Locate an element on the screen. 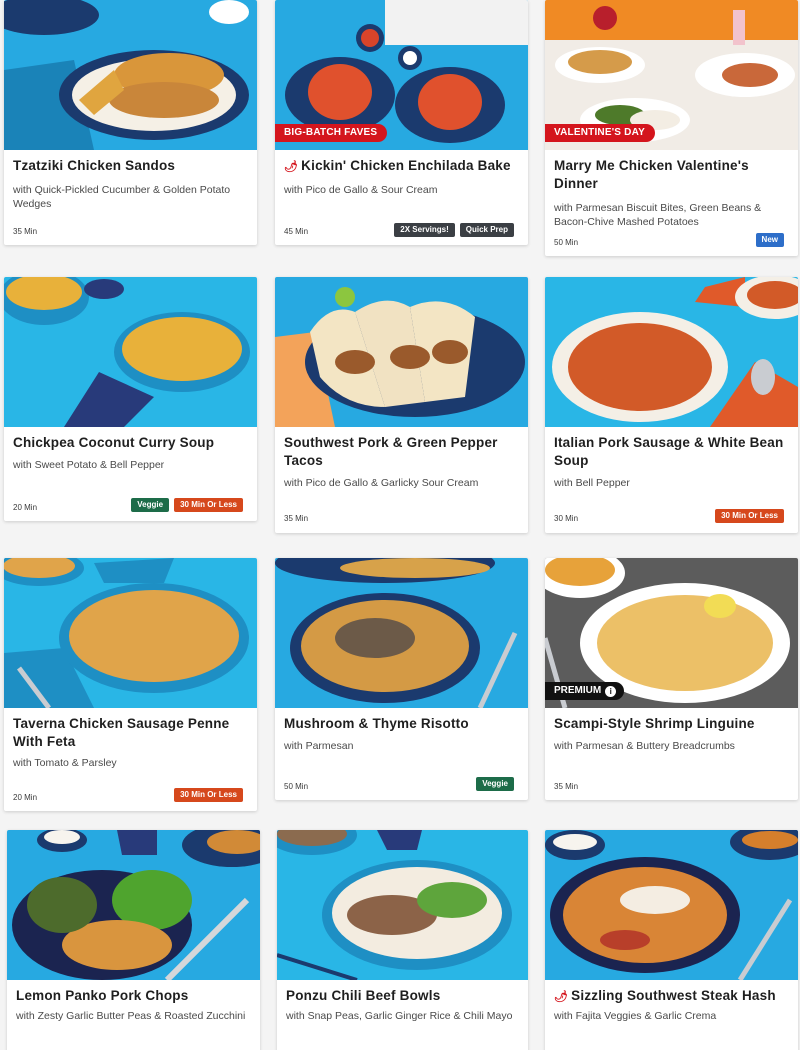 The image size is (800, 1050). recipe-title: 🌶 Kickin' Chicken Enchilada Bake is located at coordinates (401, 166).